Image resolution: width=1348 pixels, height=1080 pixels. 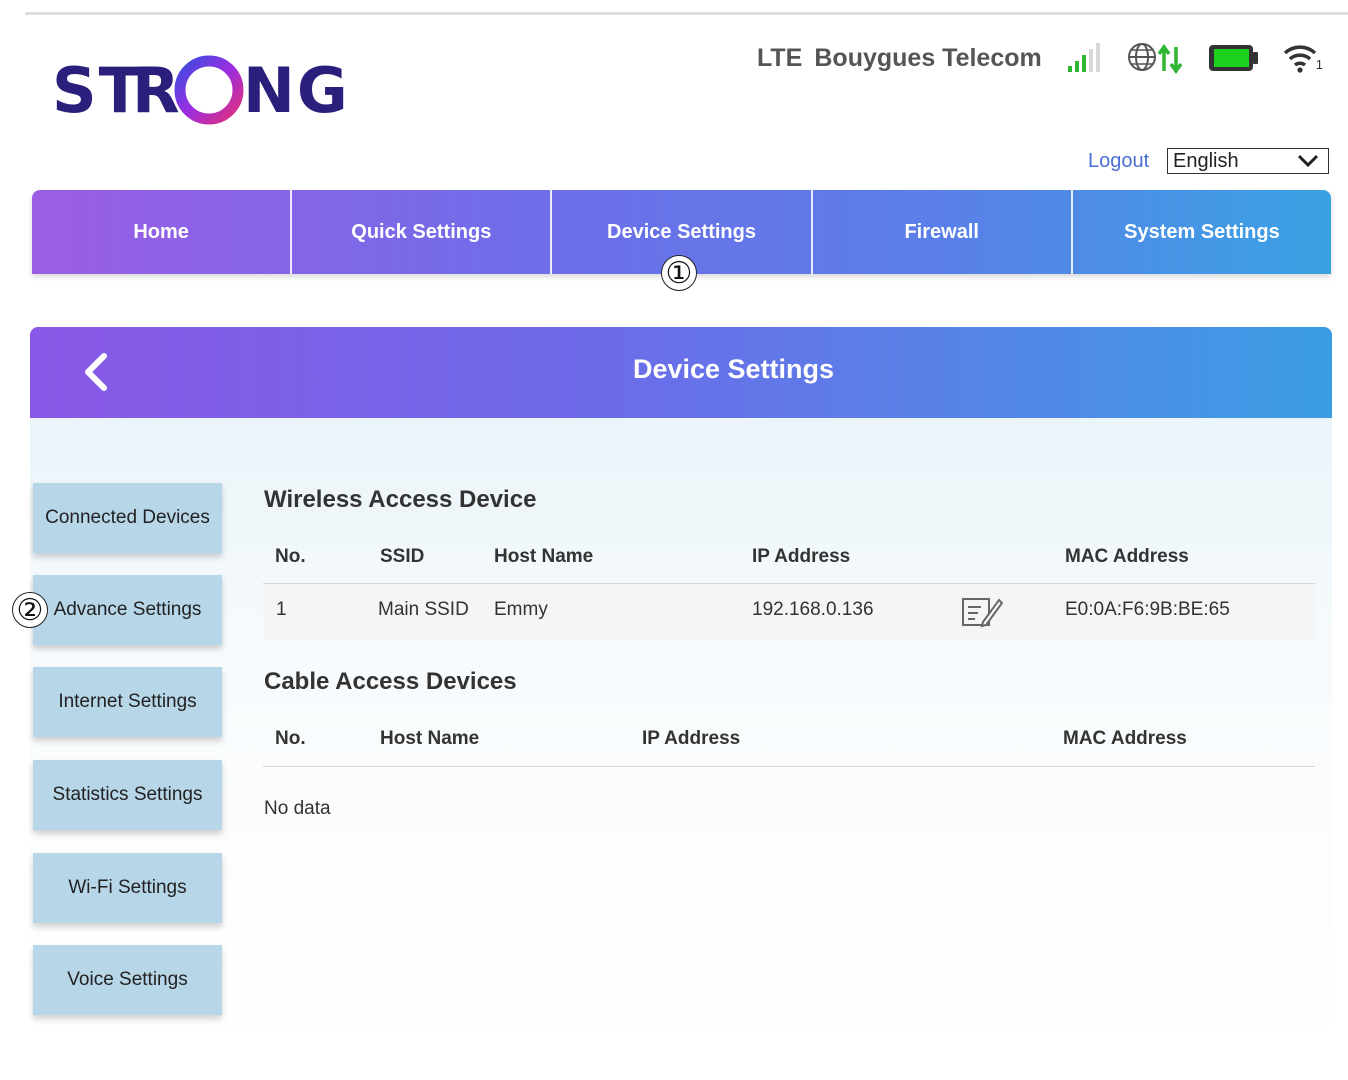 What do you see at coordinates (127, 795) in the screenshot?
I see `sidebar-item-statistics-settings: Statistics Settings` at bounding box center [127, 795].